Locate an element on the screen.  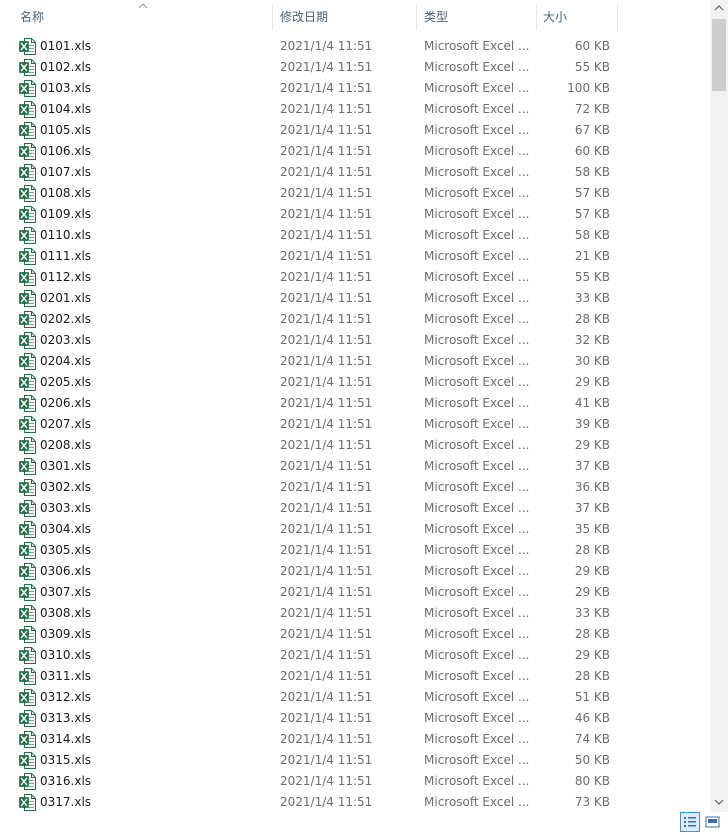
column-header-date: 修改日期 is located at coordinates (345, 16).